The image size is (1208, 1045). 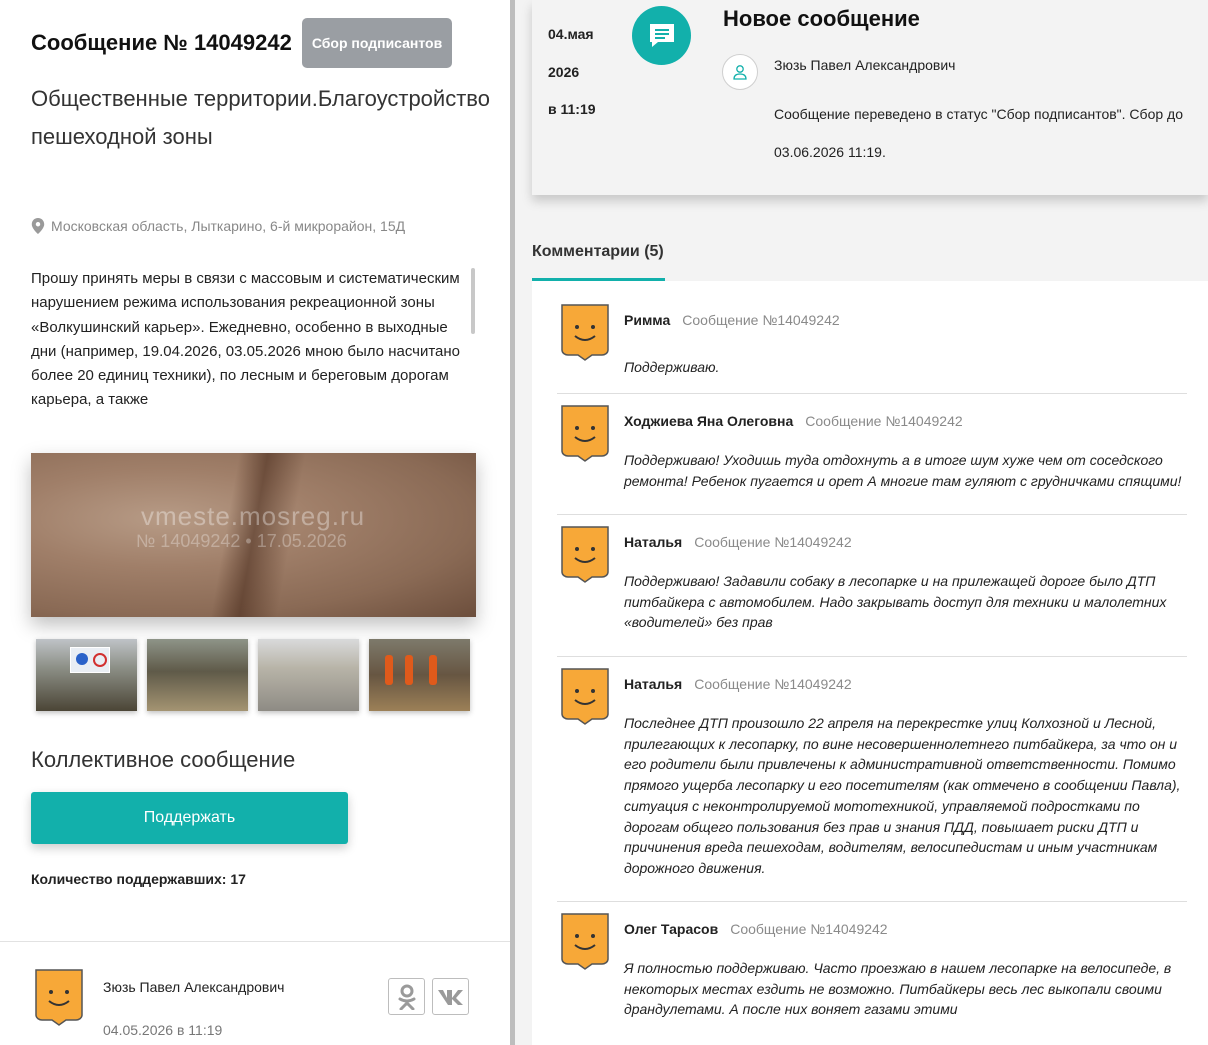 I want to click on tab-comments: Комментарии (5), so click(x=598, y=252).